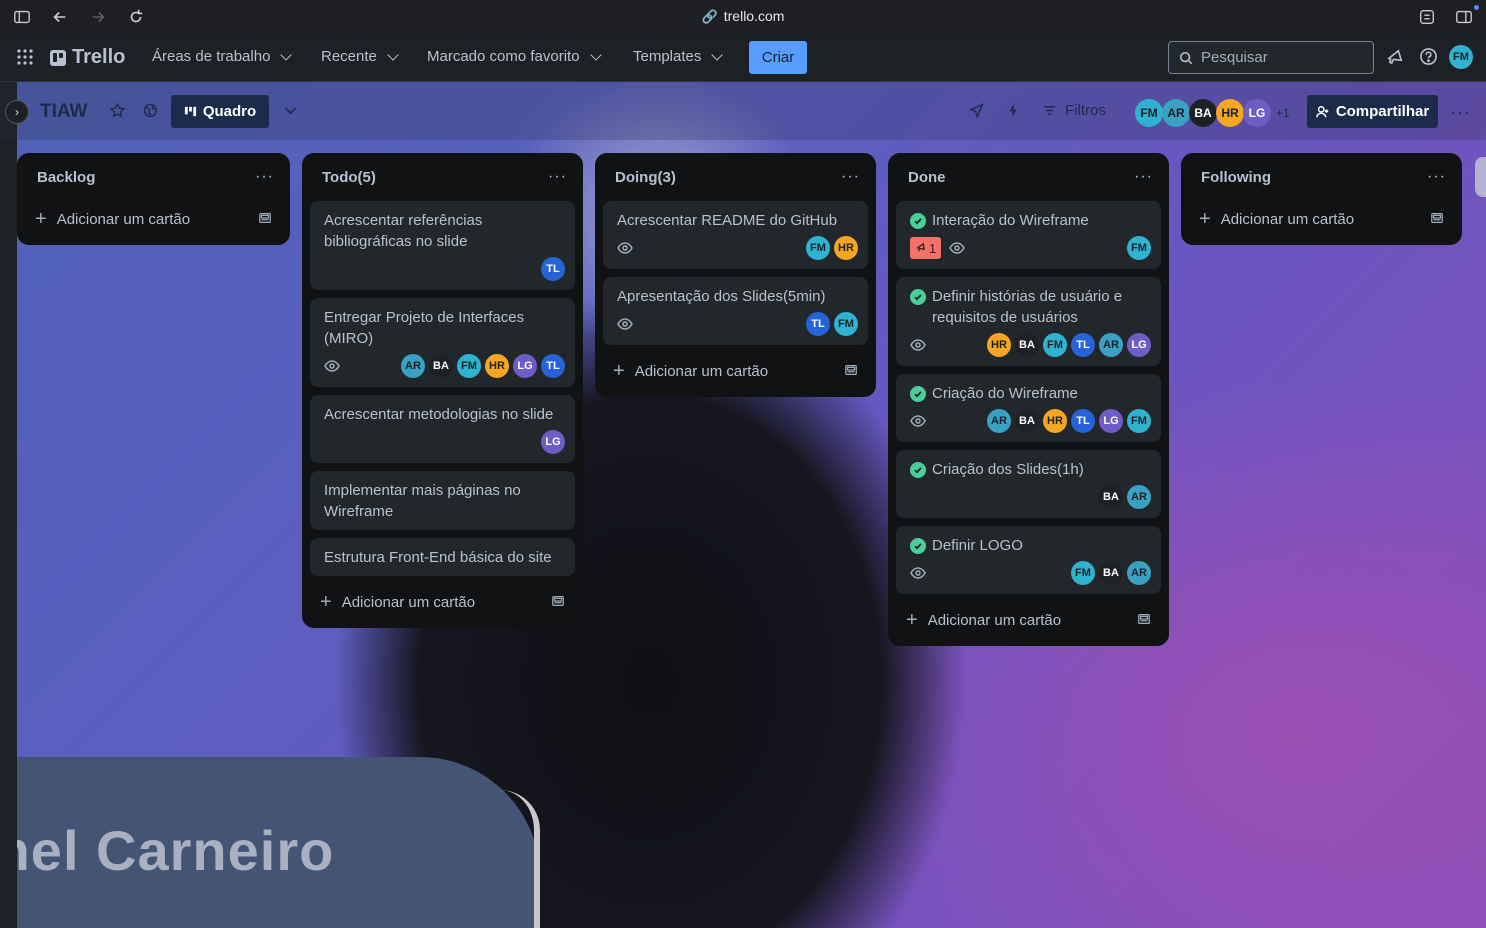  What do you see at coordinates (220, 111) in the screenshot?
I see `board-view-button: Quadro` at bounding box center [220, 111].